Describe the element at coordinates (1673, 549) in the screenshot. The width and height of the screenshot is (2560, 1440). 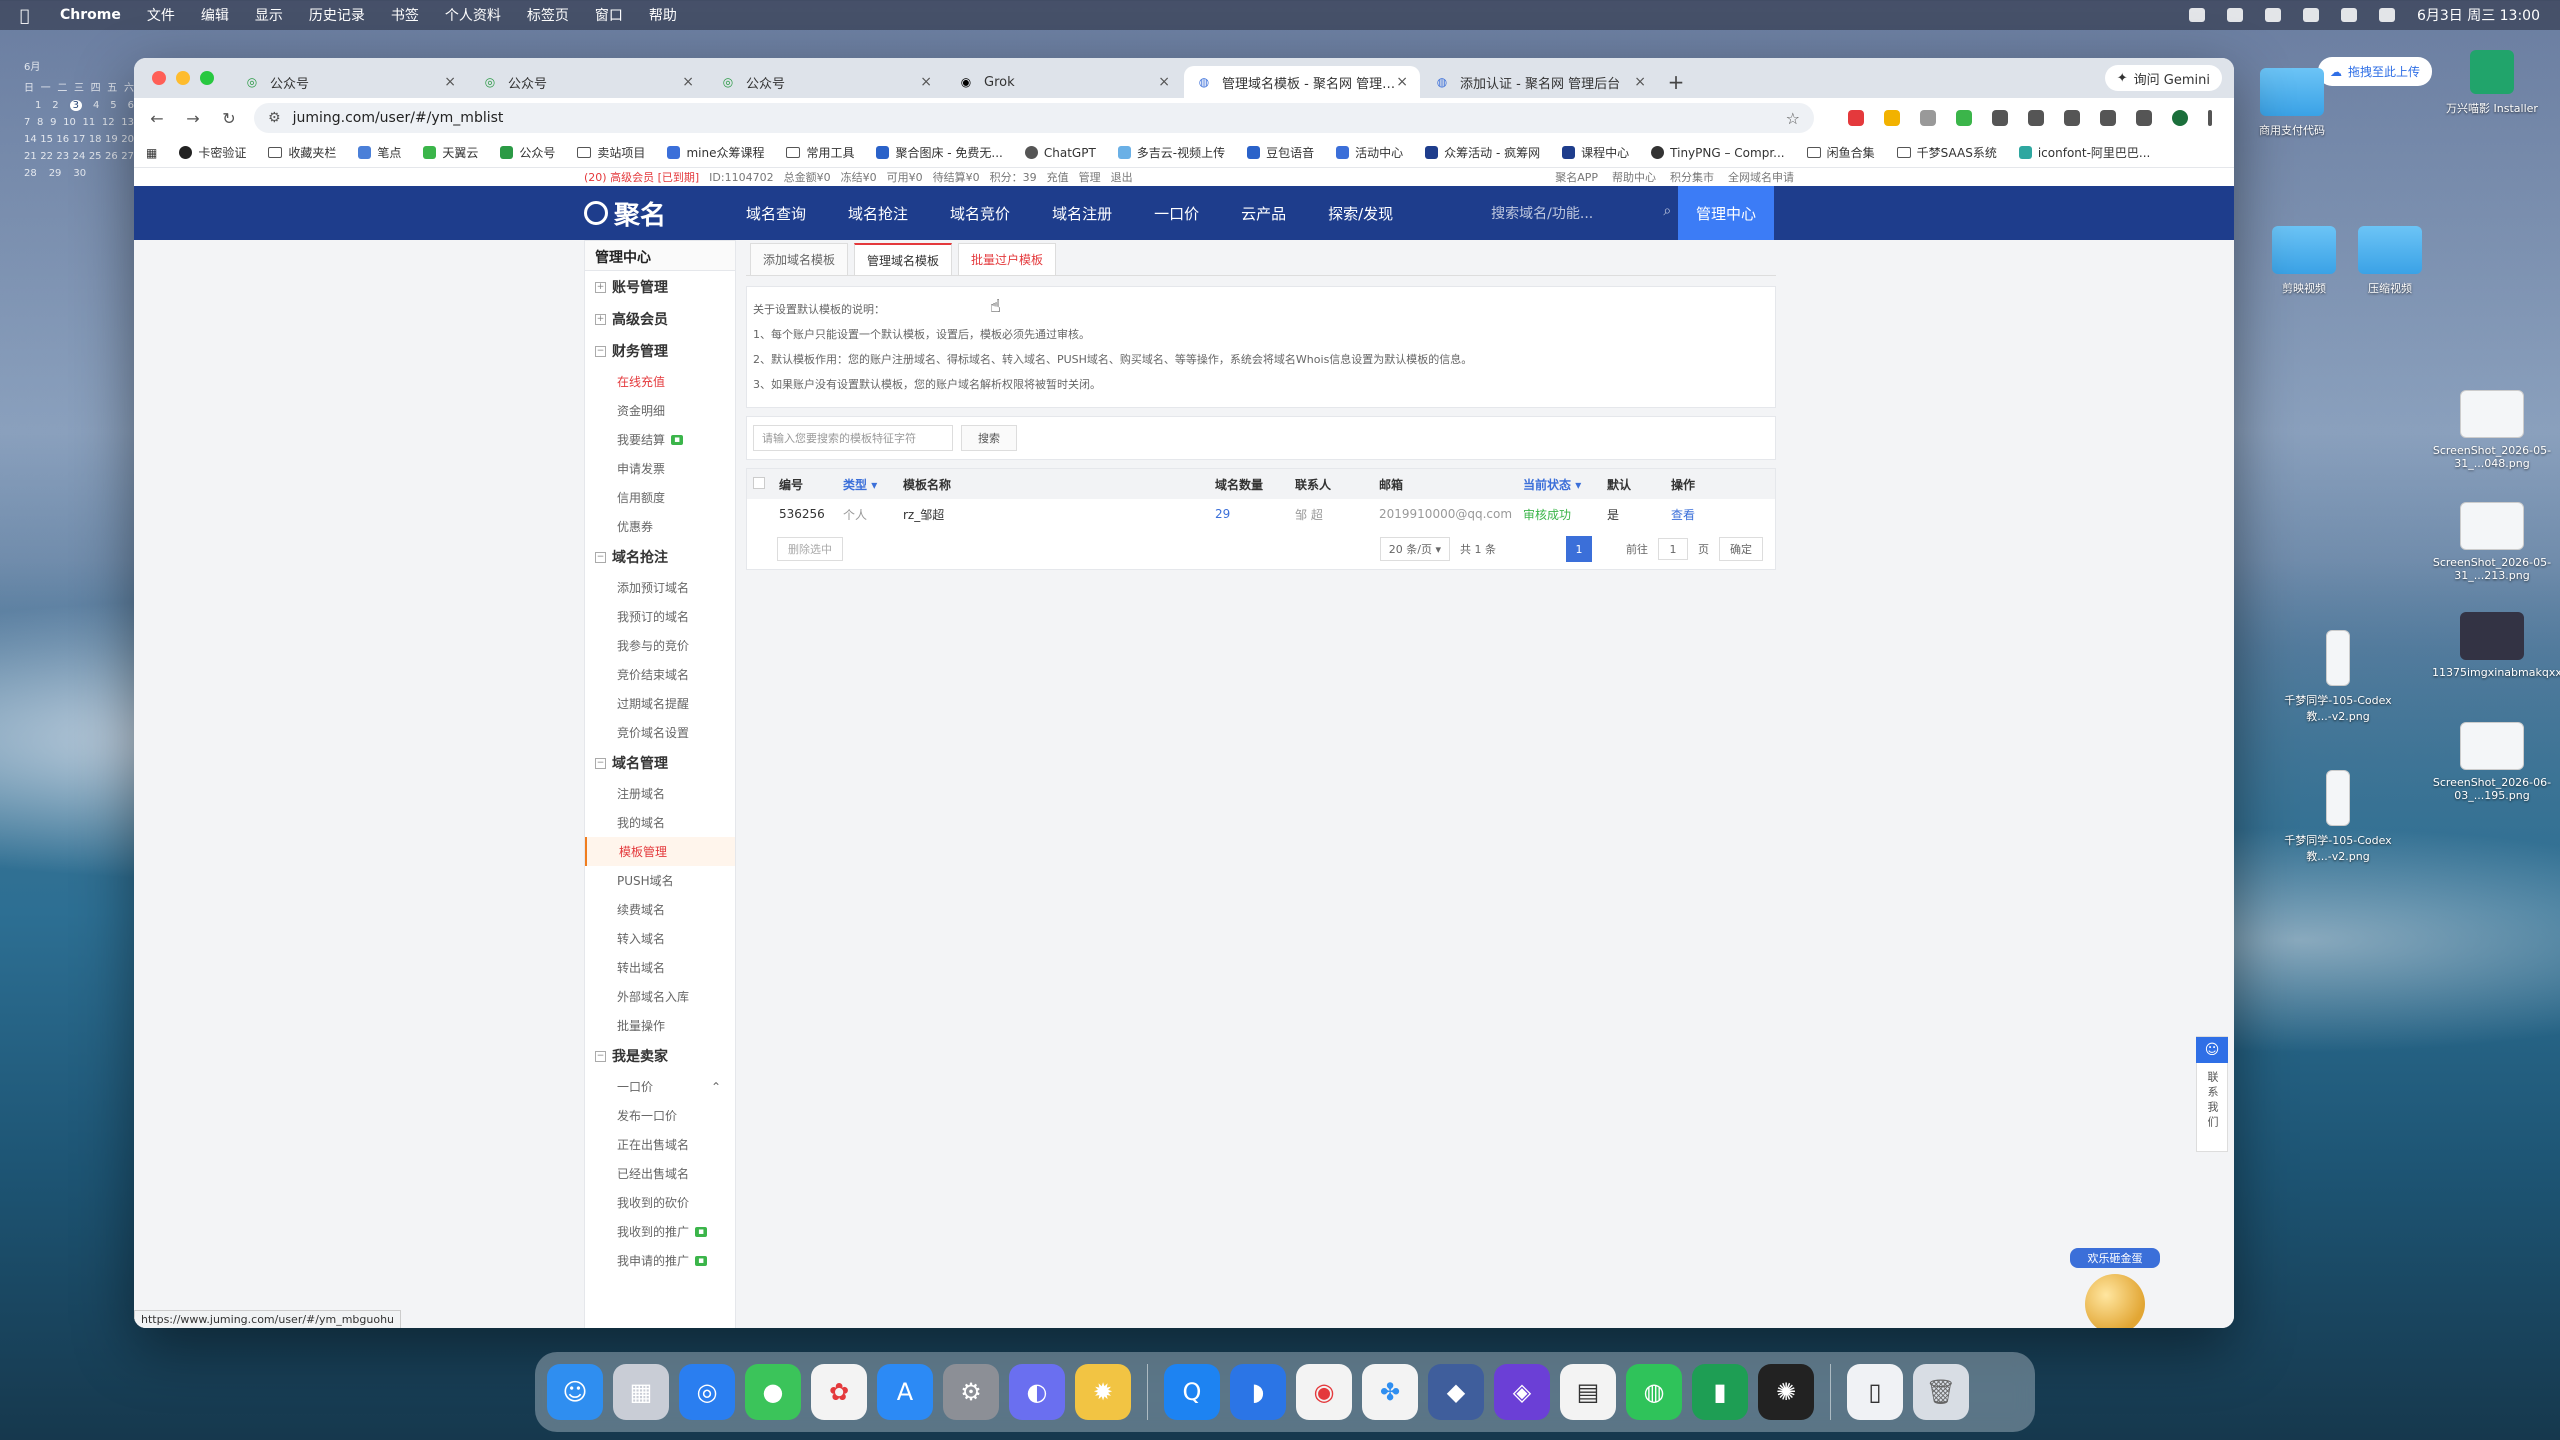
I see `goto-page-input: 1` at that location.